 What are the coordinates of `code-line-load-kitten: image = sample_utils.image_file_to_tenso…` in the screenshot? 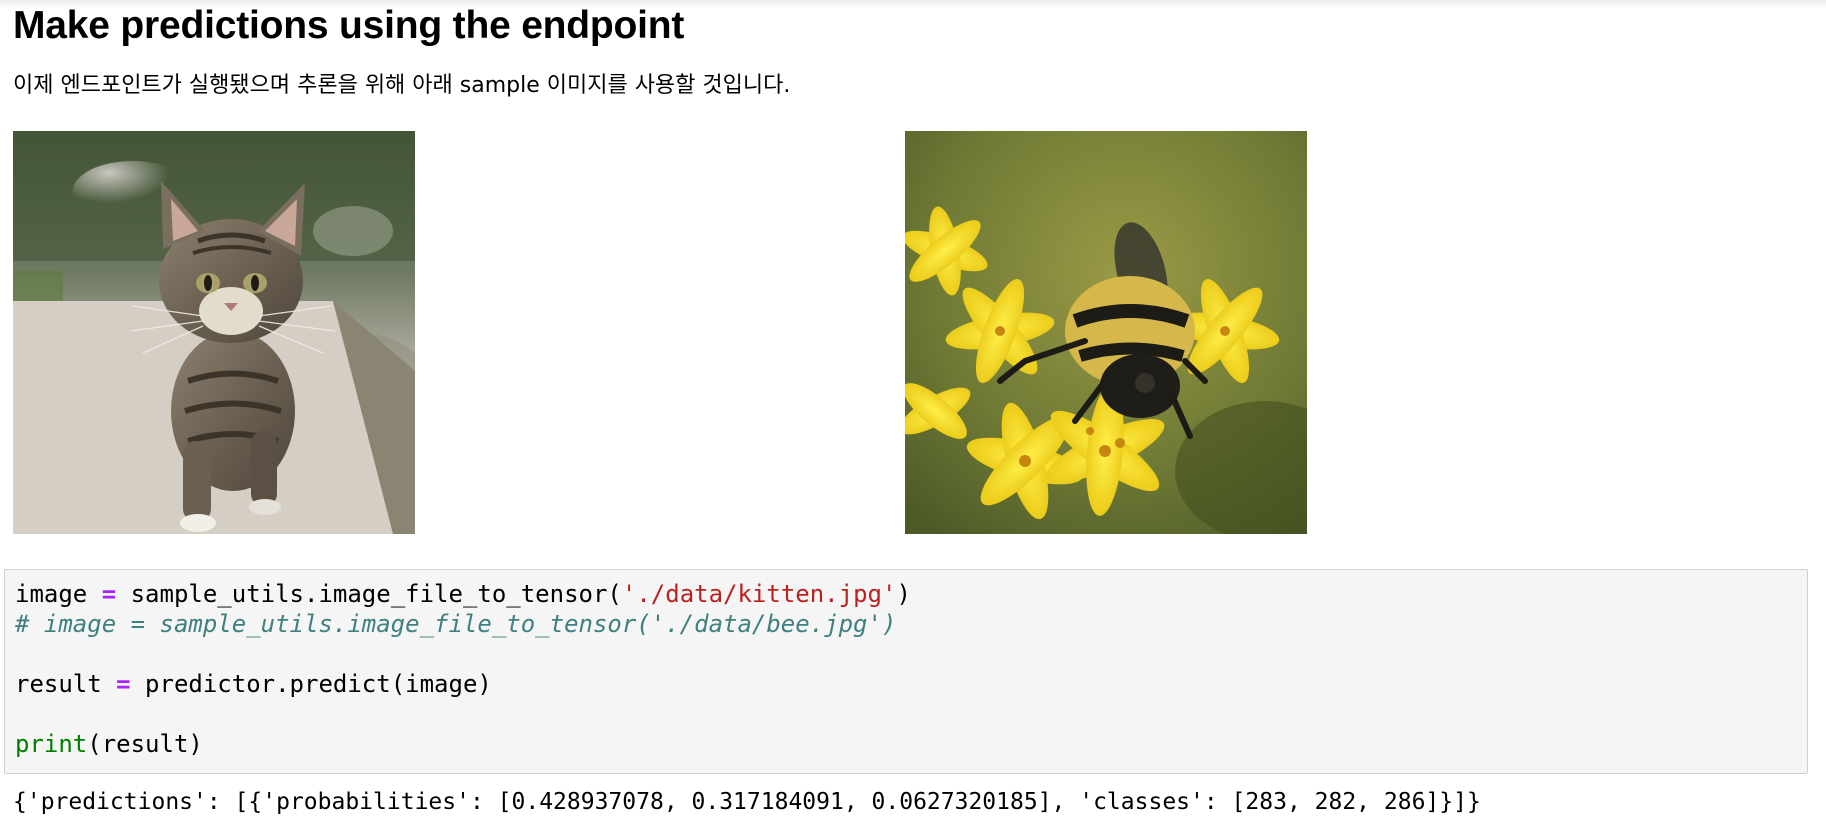 It's located at (463, 594).